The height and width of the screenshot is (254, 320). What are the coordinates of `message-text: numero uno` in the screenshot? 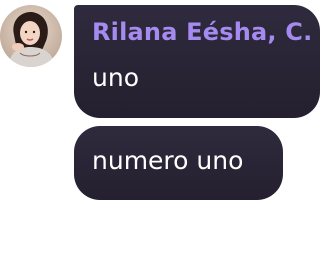 It's located at (168, 160).